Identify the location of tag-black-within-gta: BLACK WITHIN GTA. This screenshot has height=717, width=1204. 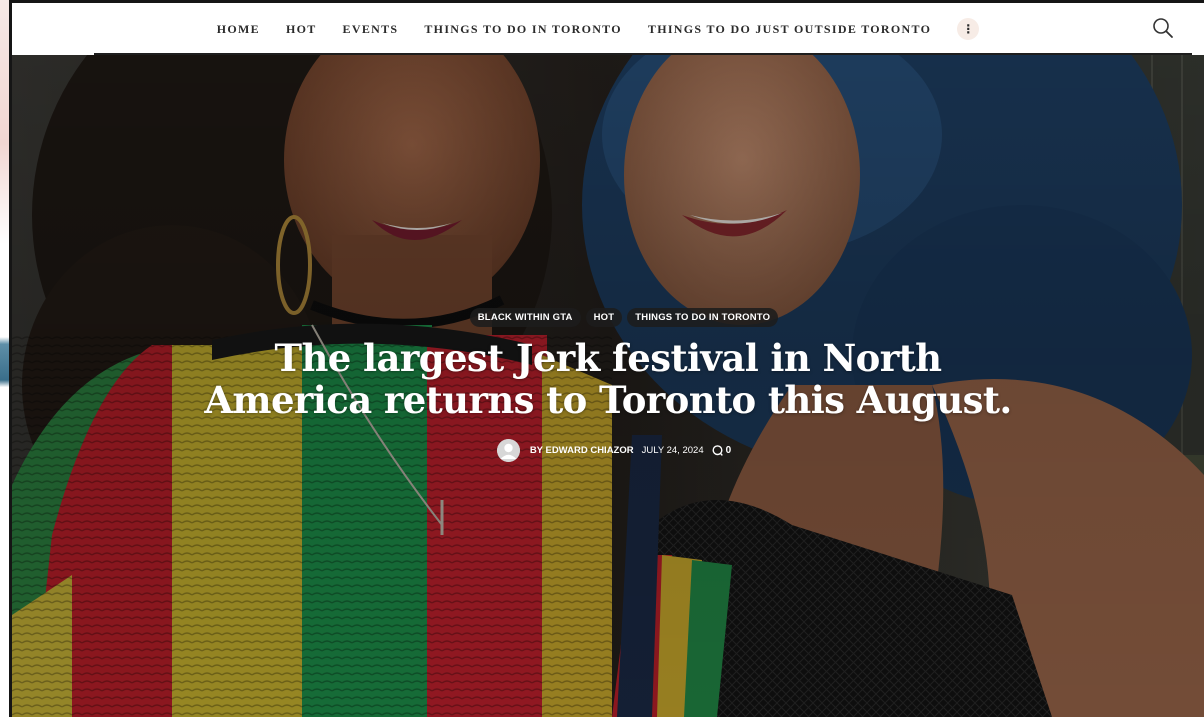
(525, 317).